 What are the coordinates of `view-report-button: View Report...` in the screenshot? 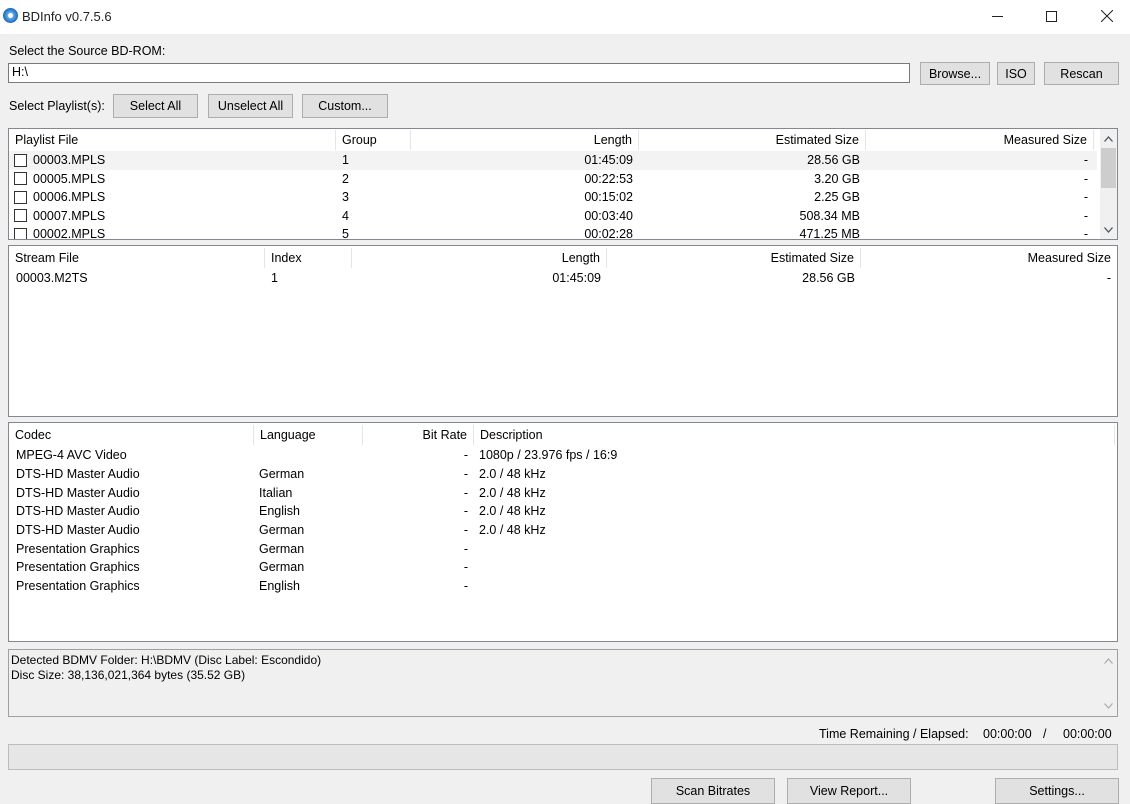 It's located at (849, 791).